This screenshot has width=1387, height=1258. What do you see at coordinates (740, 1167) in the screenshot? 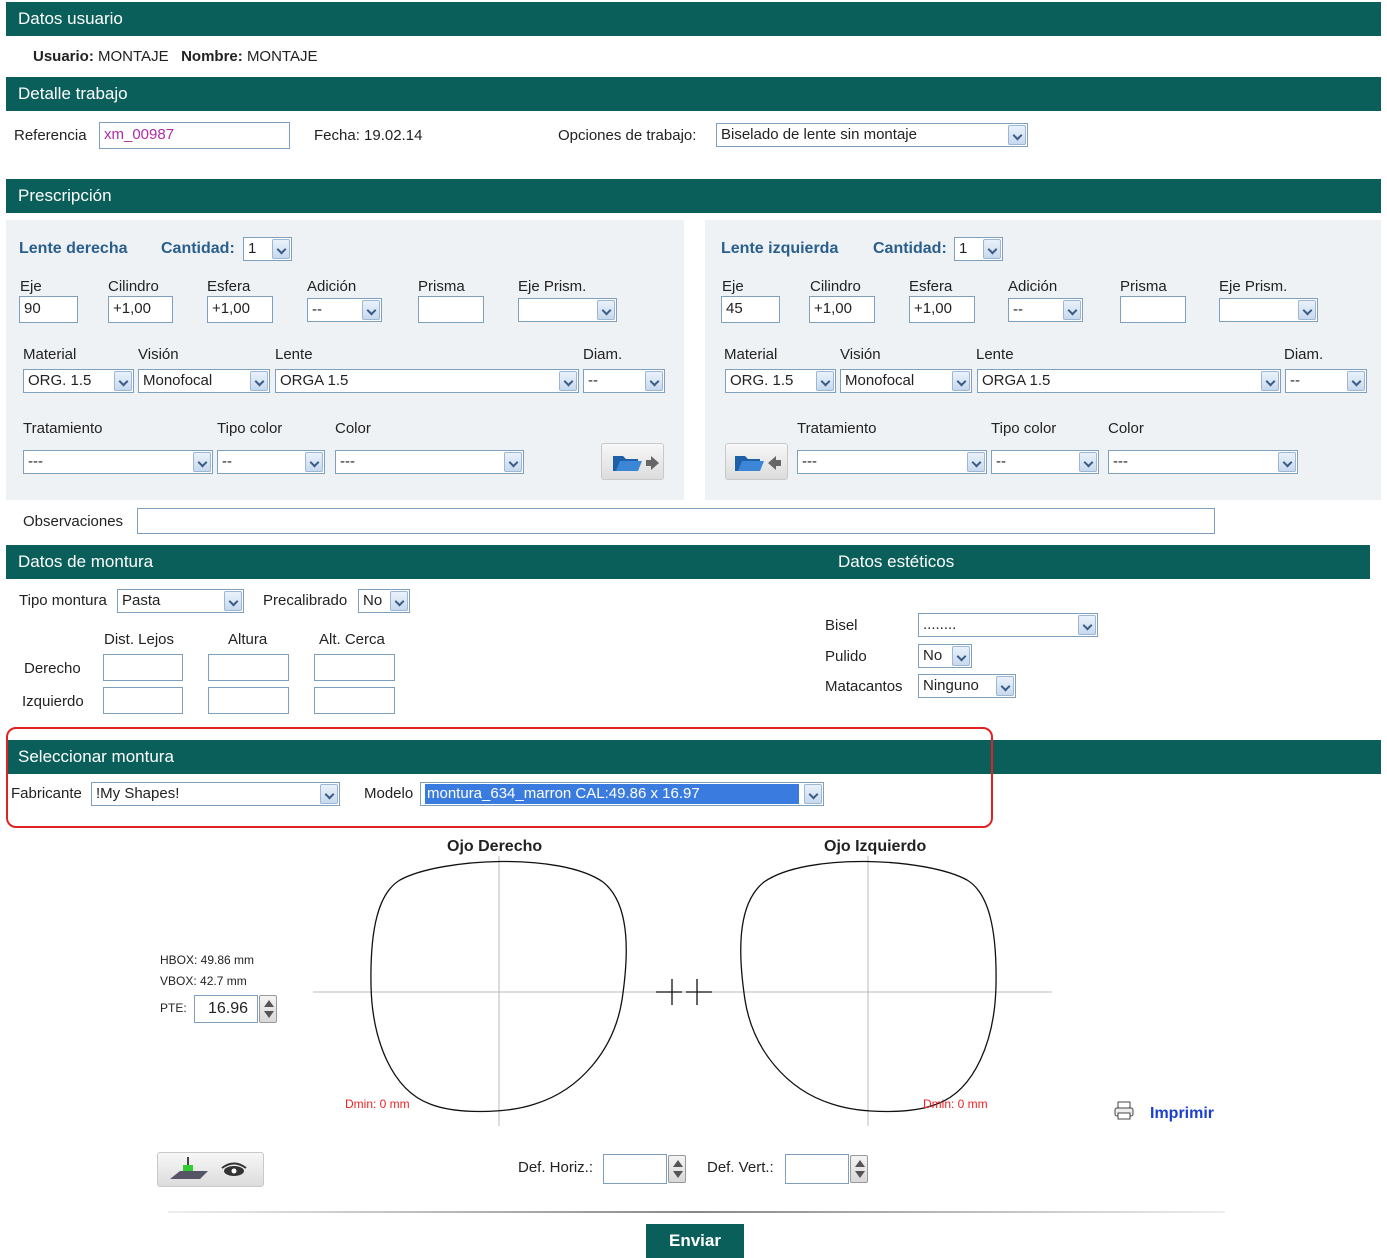
I see `def-vert-label: Def. Vert.:` at bounding box center [740, 1167].